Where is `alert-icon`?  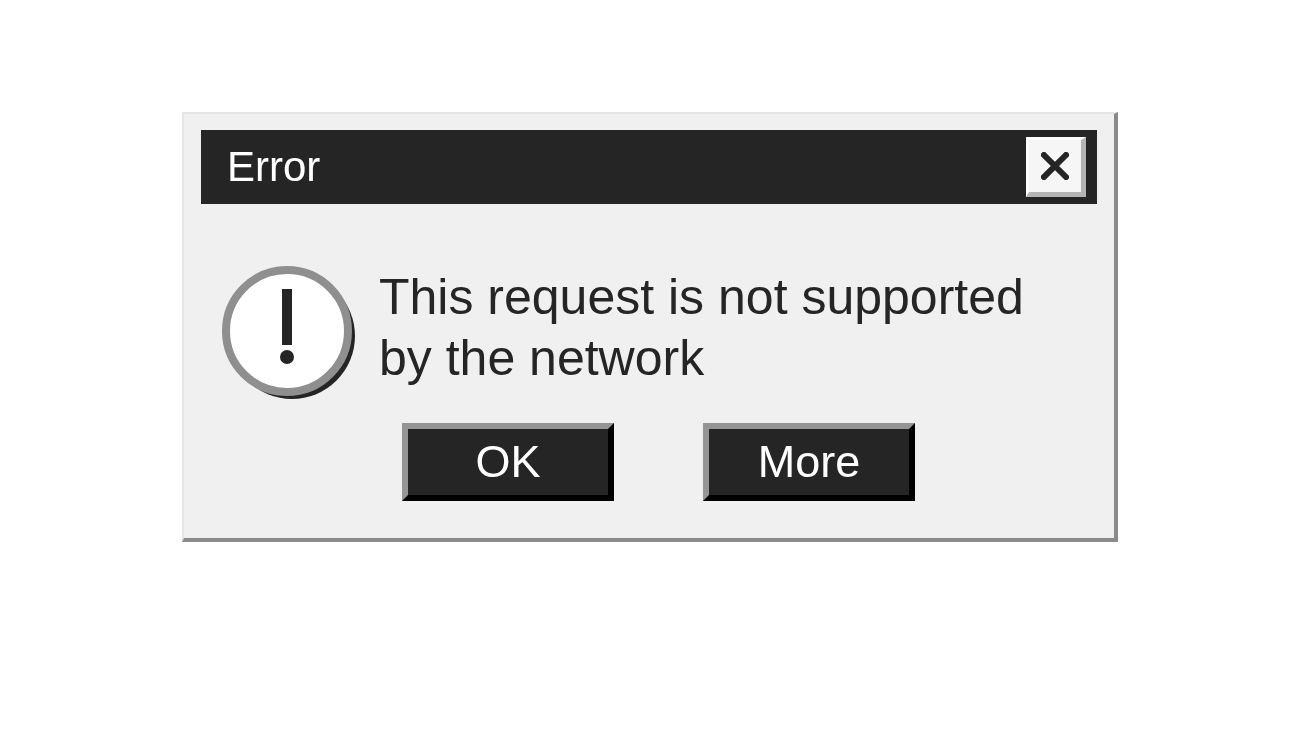 alert-icon is located at coordinates (290, 333).